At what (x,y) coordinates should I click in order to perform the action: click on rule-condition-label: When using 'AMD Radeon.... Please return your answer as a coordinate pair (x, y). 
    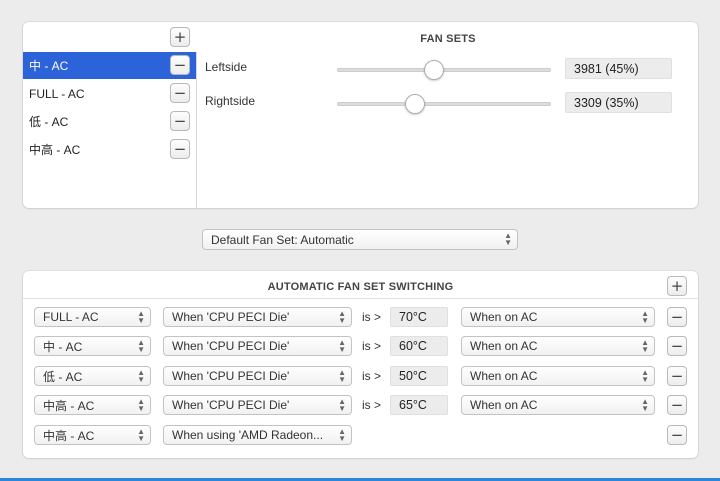
    Looking at the image, I should click on (248, 435).